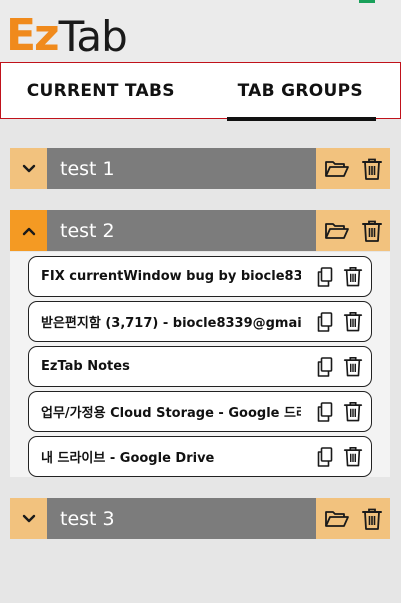 The width and height of the screenshot is (401, 603). Describe the element at coordinates (171, 413) in the screenshot. I see `tab-item-title: 업무/가정용 Cloud Storage - Google 드라이` at that location.